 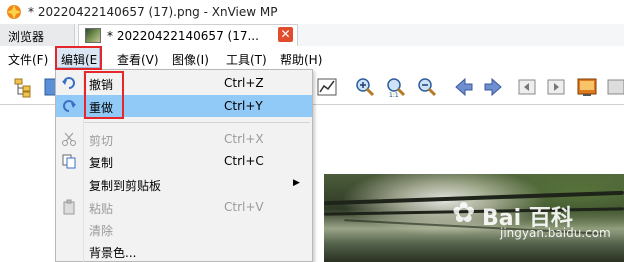 What do you see at coordinates (69, 207) in the screenshot?
I see `paste-icon` at bounding box center [69, 207].